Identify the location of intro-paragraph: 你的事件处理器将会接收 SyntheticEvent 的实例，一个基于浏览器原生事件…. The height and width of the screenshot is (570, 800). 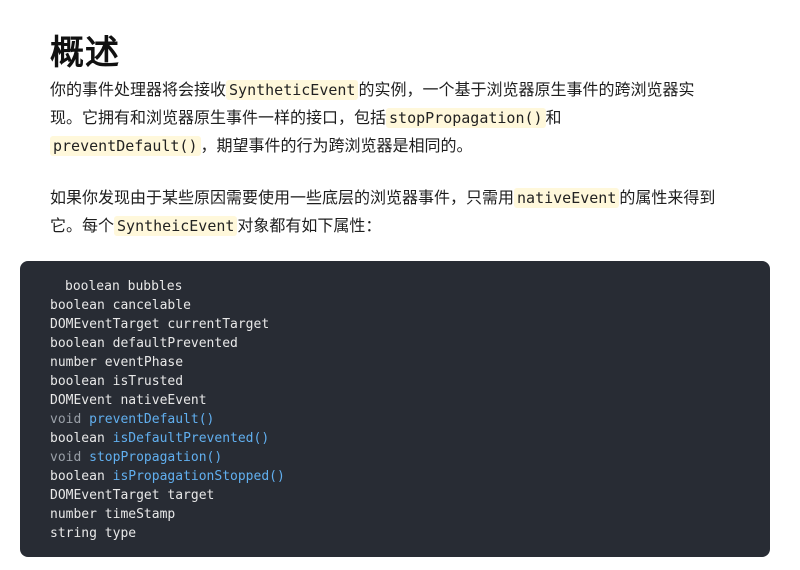
(400, 118).